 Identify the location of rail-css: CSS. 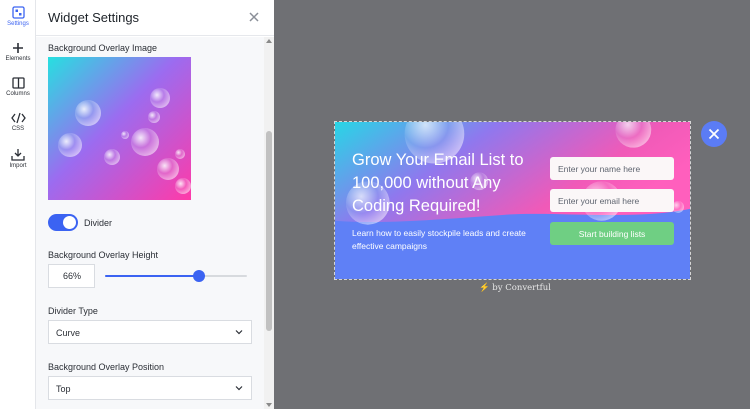
(18, 122).